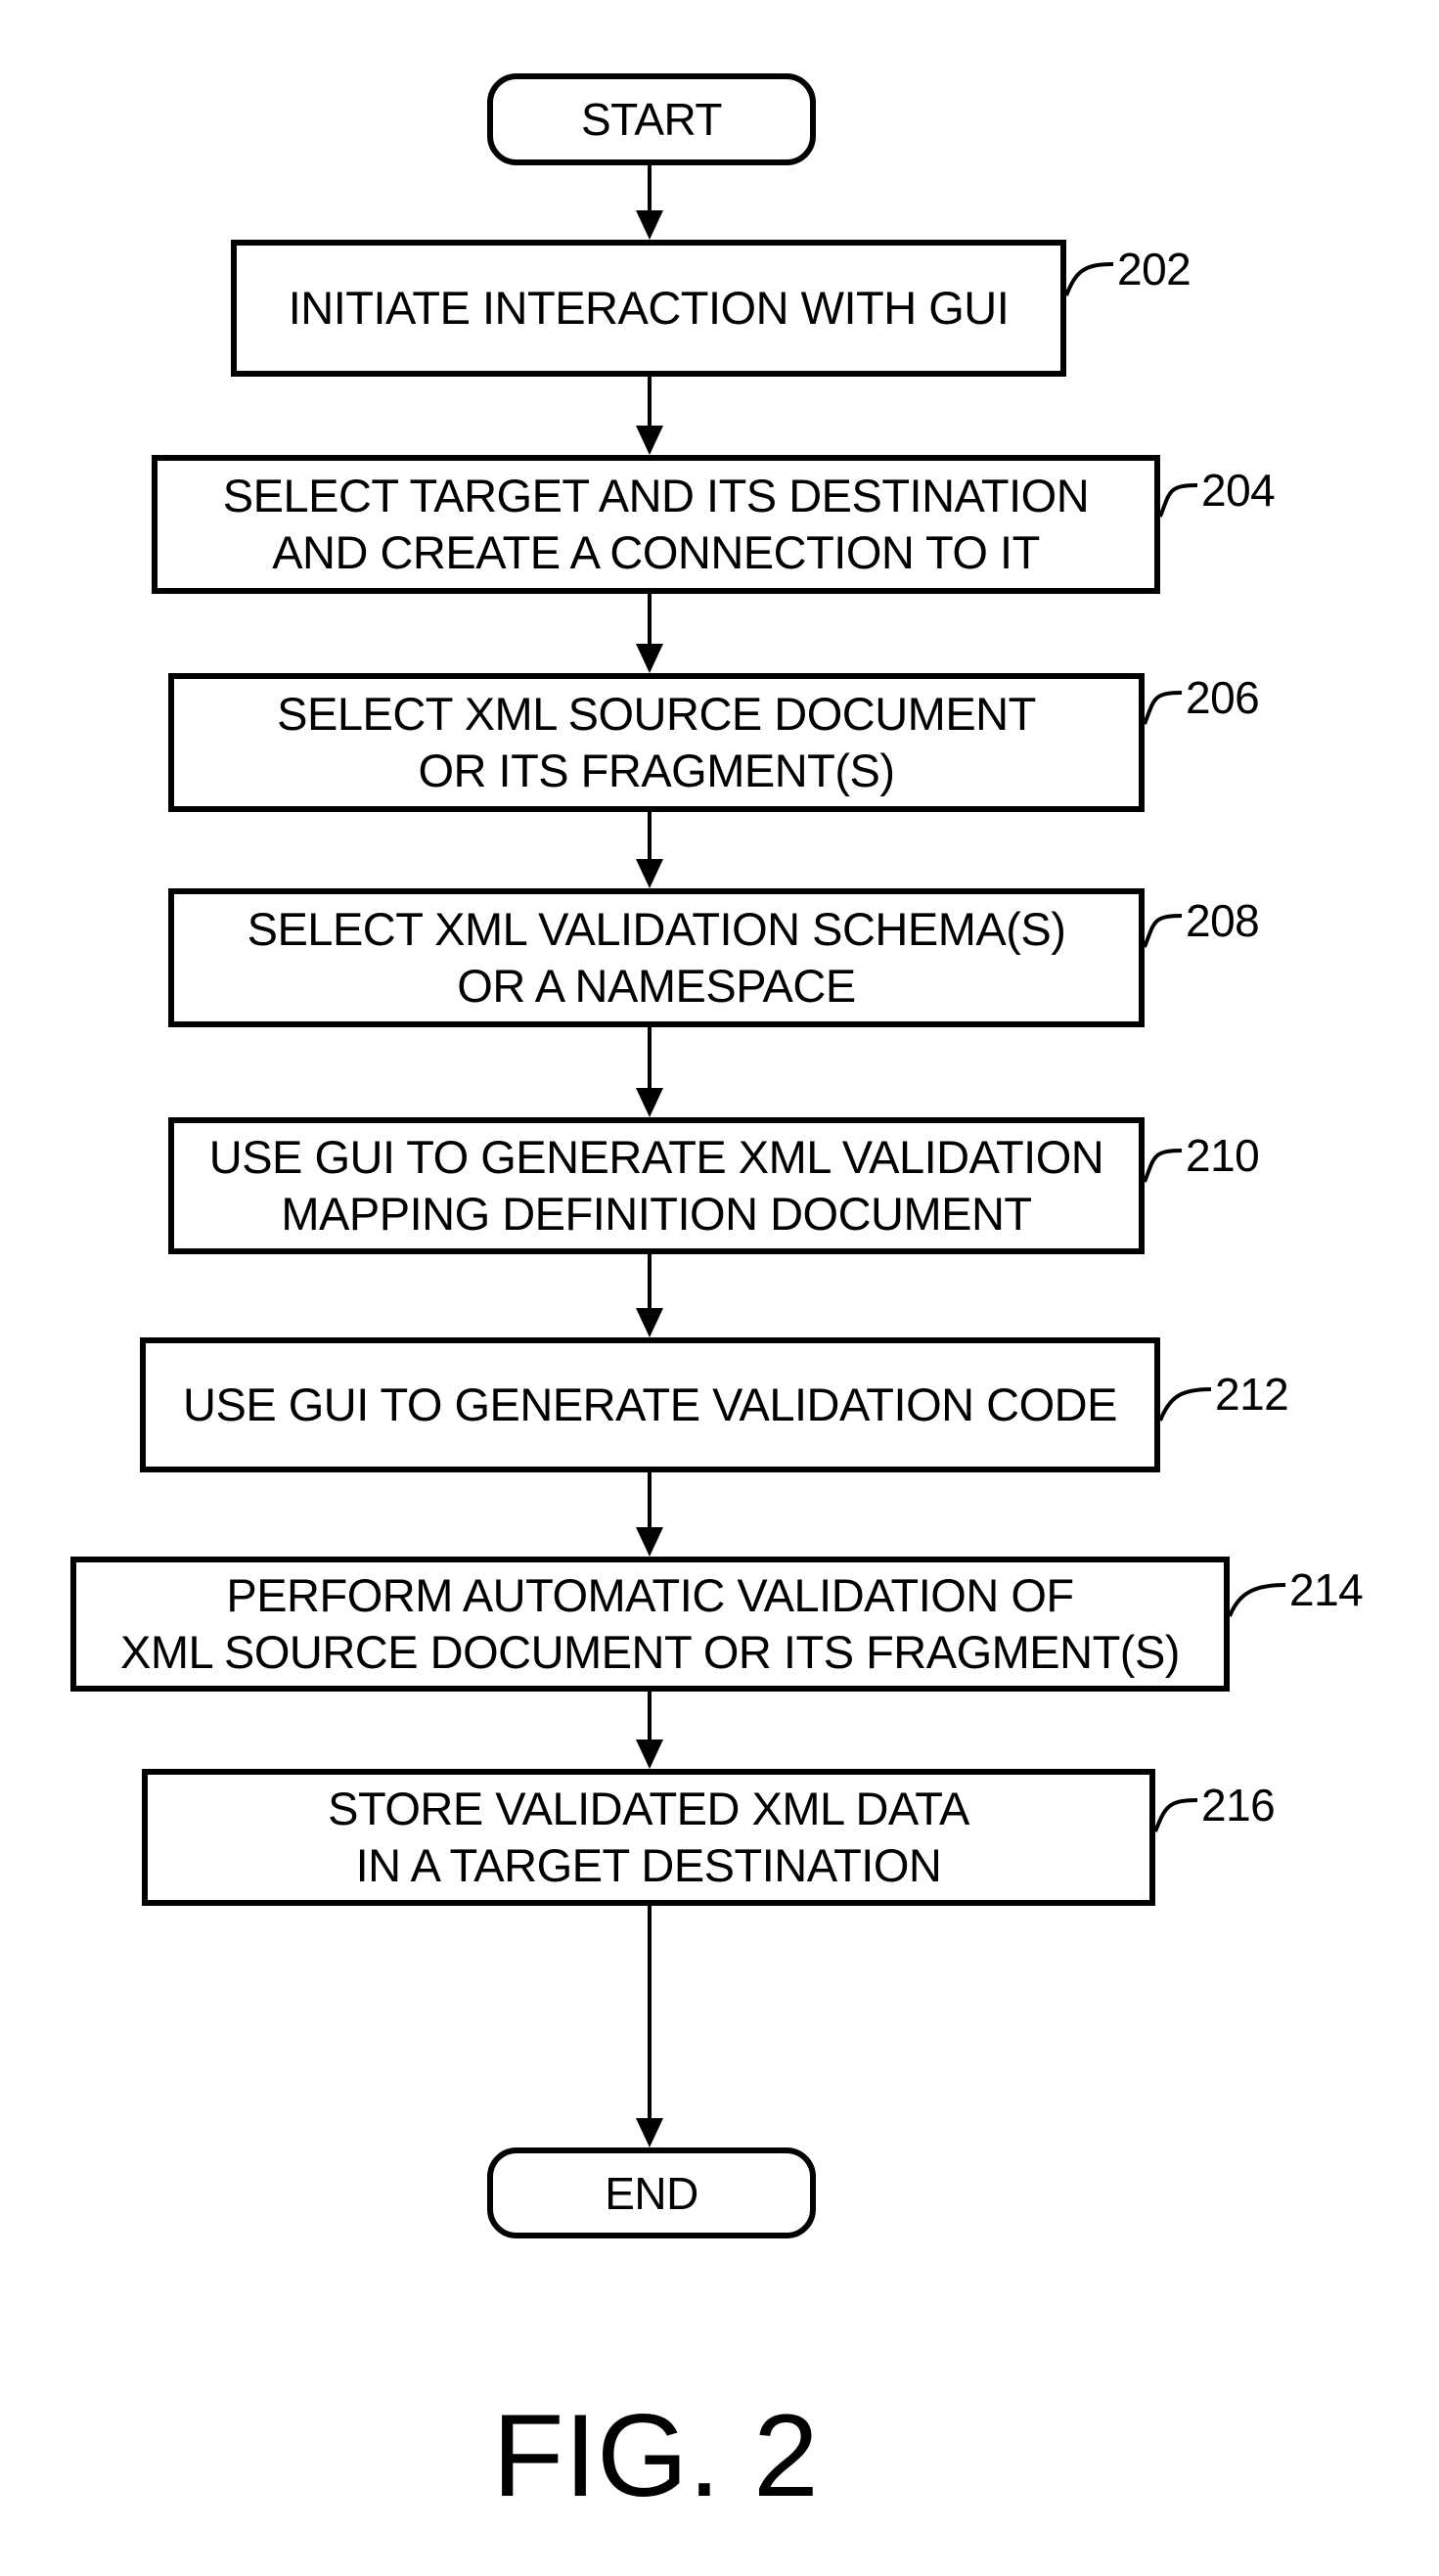 Image resolution: width=1439 pixels, height=2576 pixels. What do you see at coordinates (650, 1595) in the screenshot?
I see `step-text-line: PERFORM AUTOMATIC VALIDATION OF` at bounding box center [650, 1595].